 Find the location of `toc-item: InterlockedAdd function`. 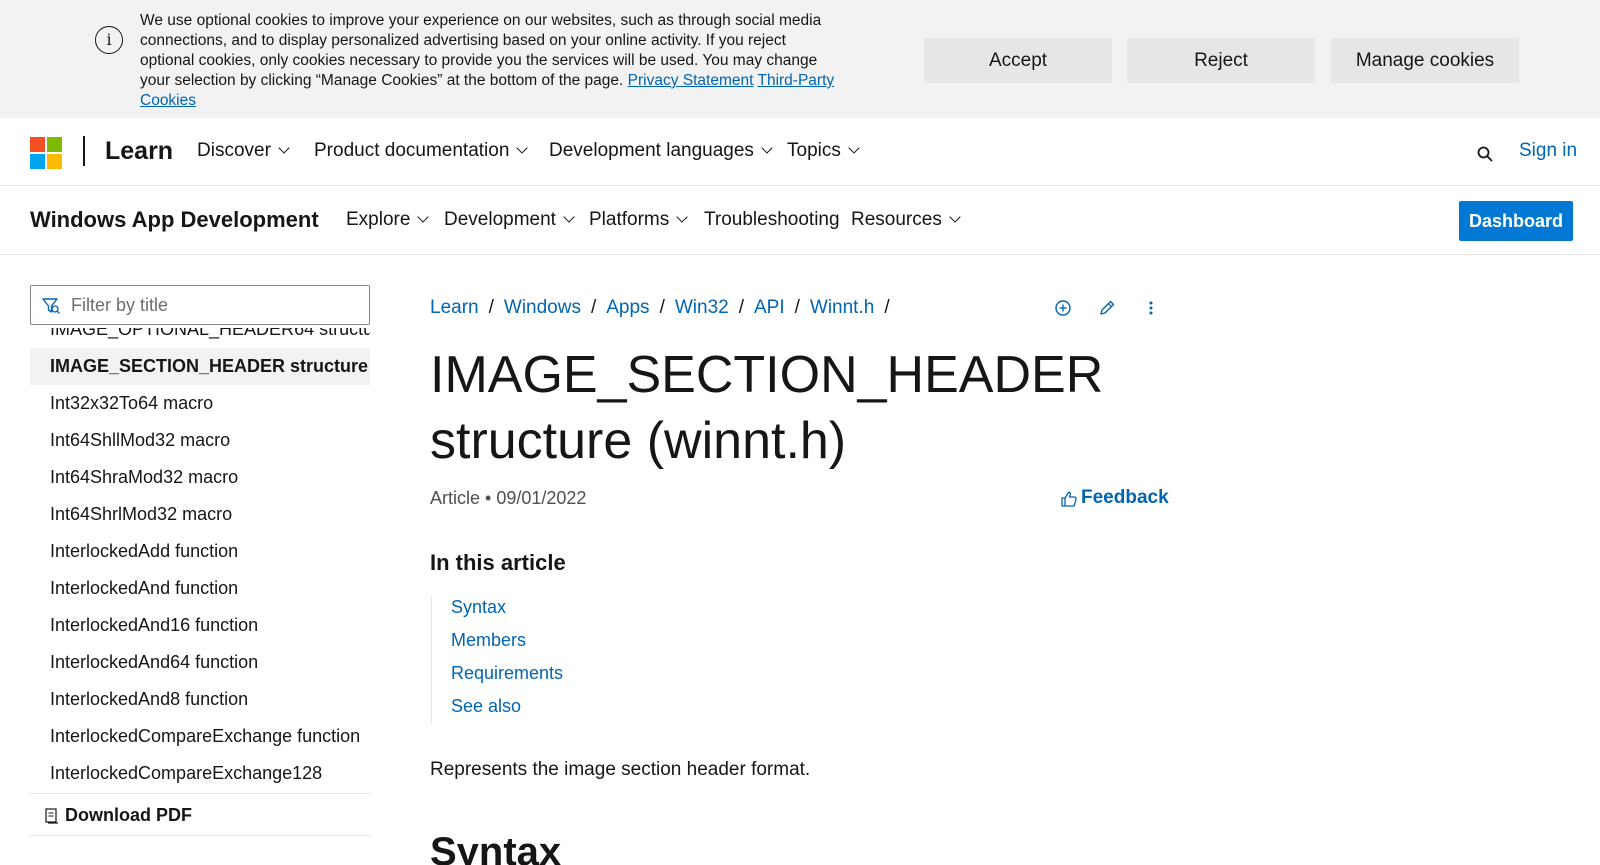

toc-item: InterlockedAdd function is located at coordinates (200, 551).